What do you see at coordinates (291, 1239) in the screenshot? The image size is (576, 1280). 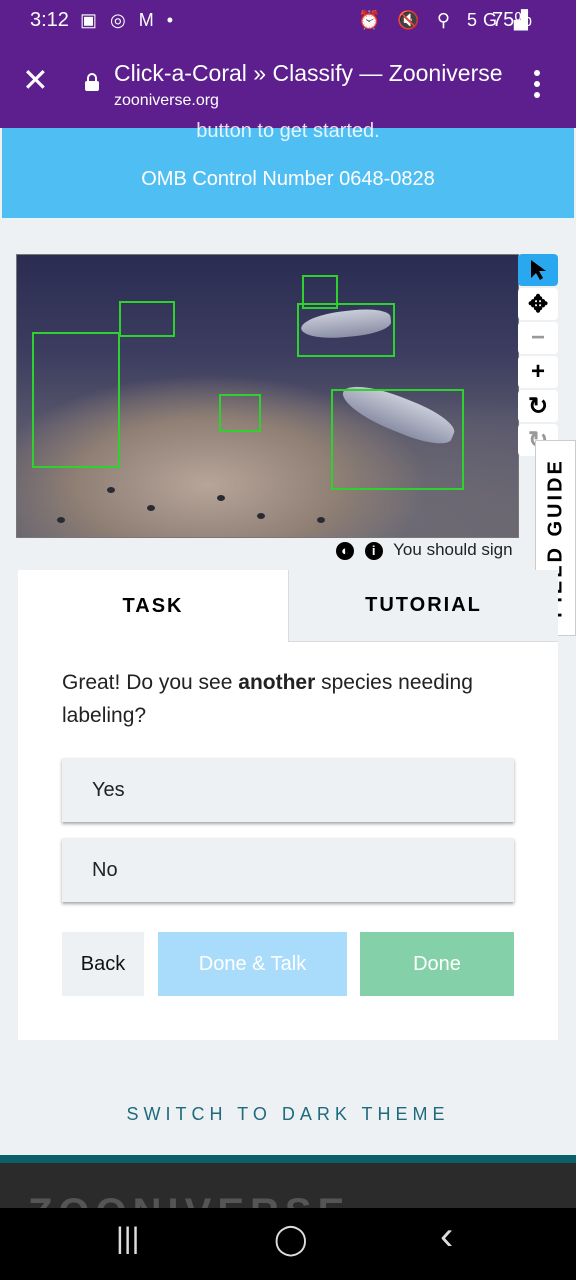 I see `home-icon: ◯` at bounding box center [291, 1239].